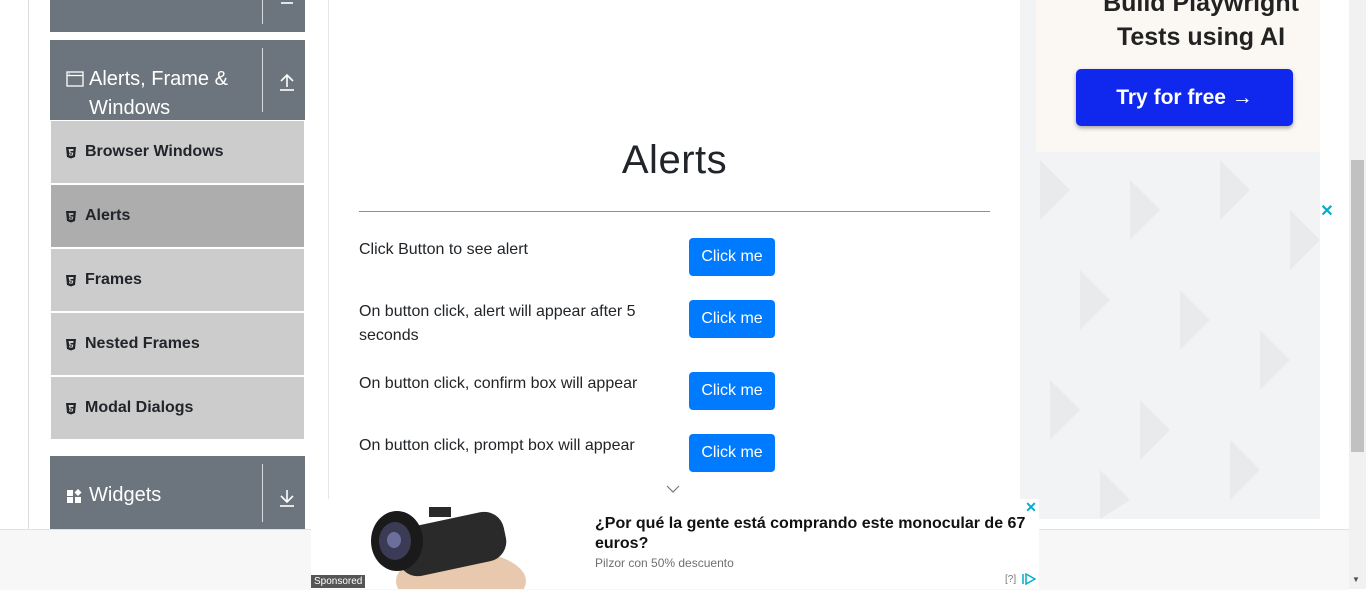  Describe the element at coordinates (74, 496) in the screenshot. I see `widgets-icon` at that location.